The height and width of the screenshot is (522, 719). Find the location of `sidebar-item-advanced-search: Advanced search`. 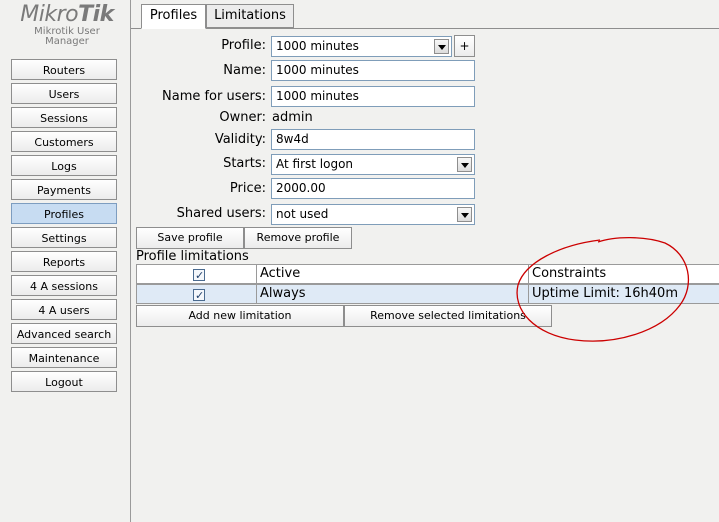

sidebar-item-advanced-search: Advanced search is located at coordinates (64, 333).